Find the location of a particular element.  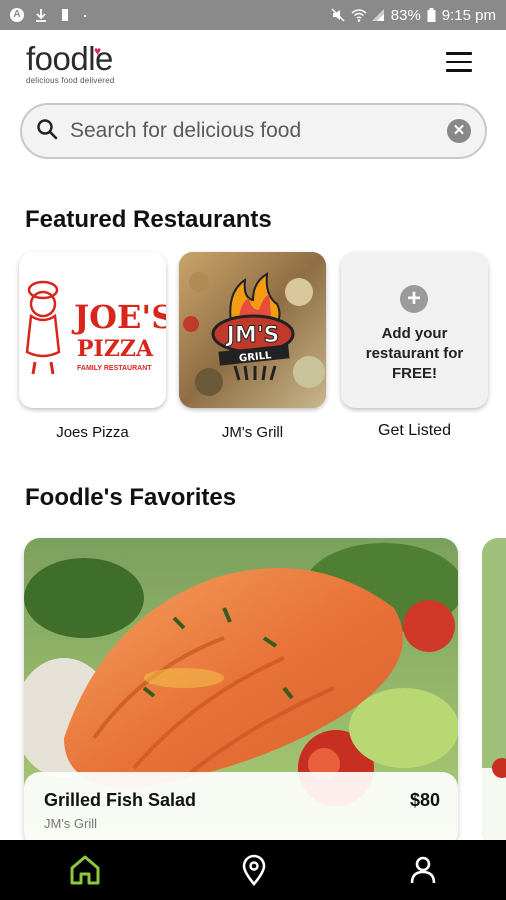

add-restaurant-card: + Add your restaurant for FREE! is located at coordinates (414, 330).